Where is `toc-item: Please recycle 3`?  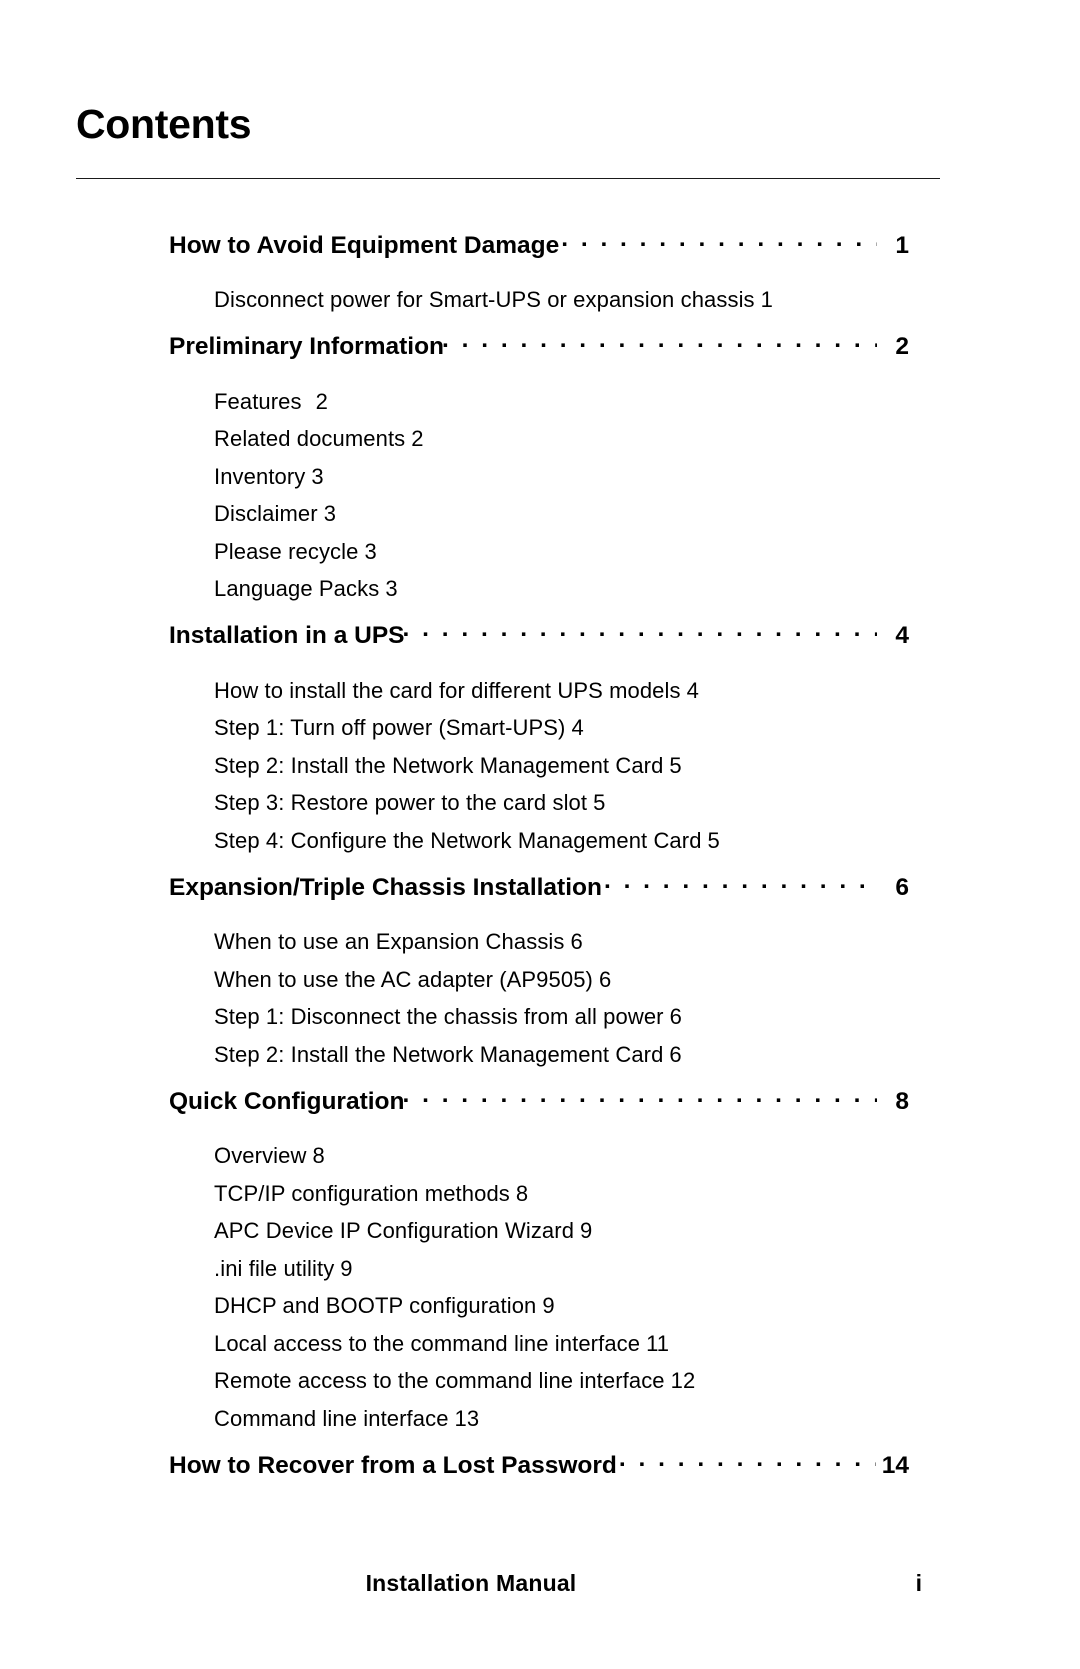
toc-item: Please recycle 3 is located at coordinates (647, 552).